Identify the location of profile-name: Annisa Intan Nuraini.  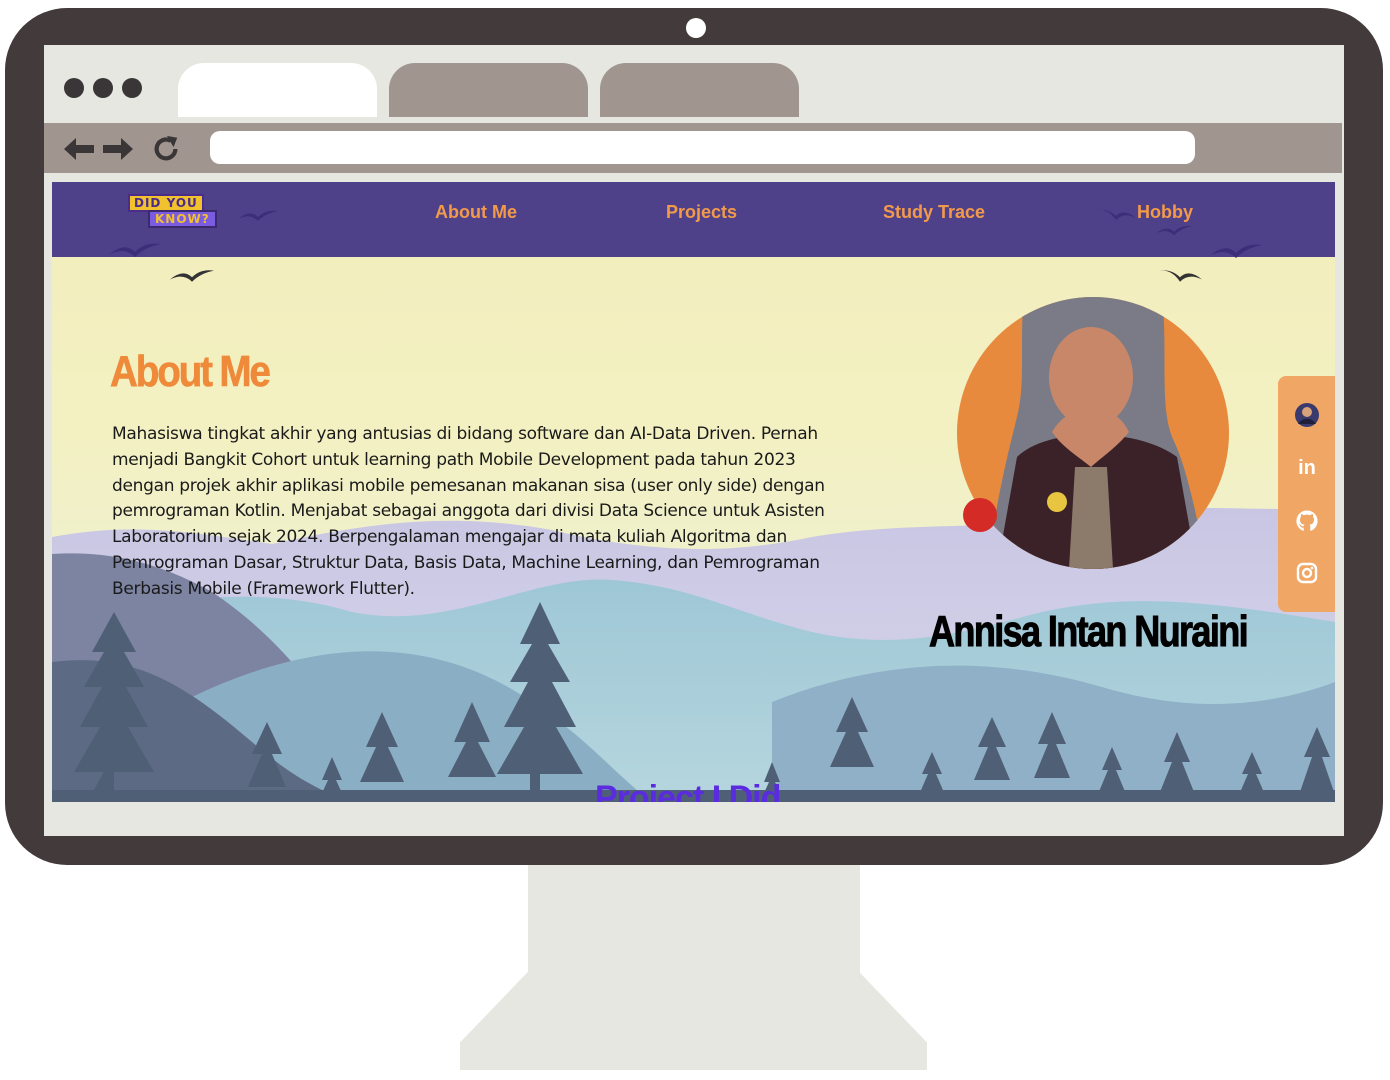
(1089, 632).